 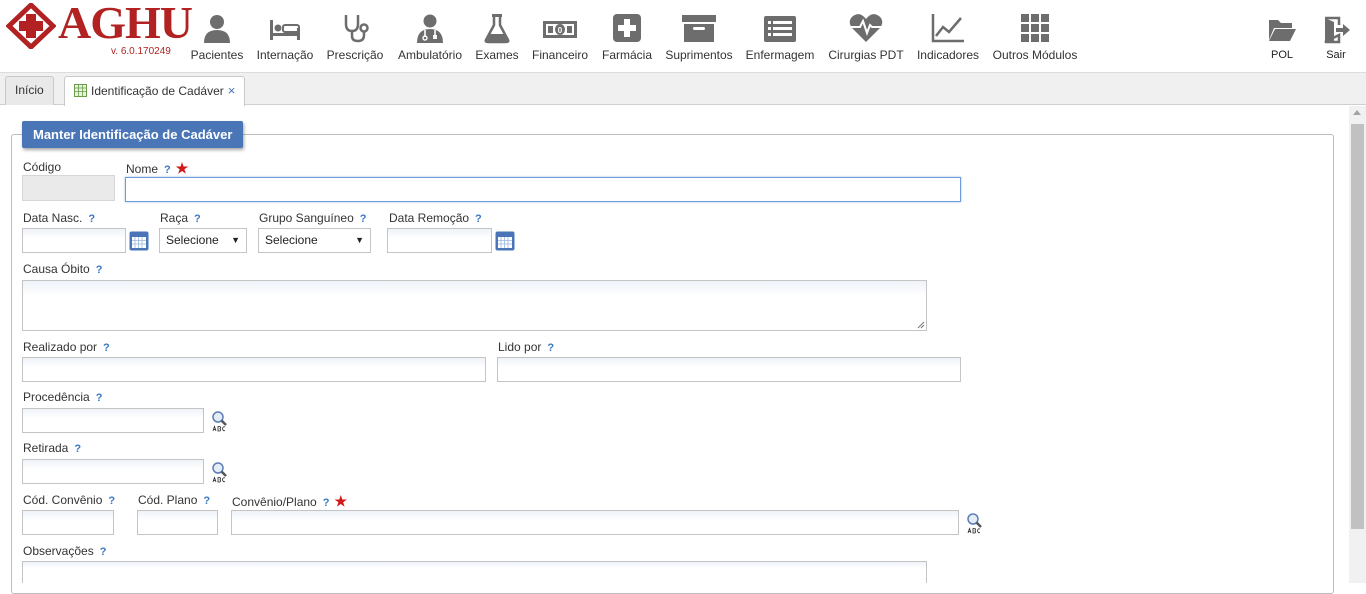 I want to click on menu-financeiro: 0 Financeiro, so click(x=560, y=40).